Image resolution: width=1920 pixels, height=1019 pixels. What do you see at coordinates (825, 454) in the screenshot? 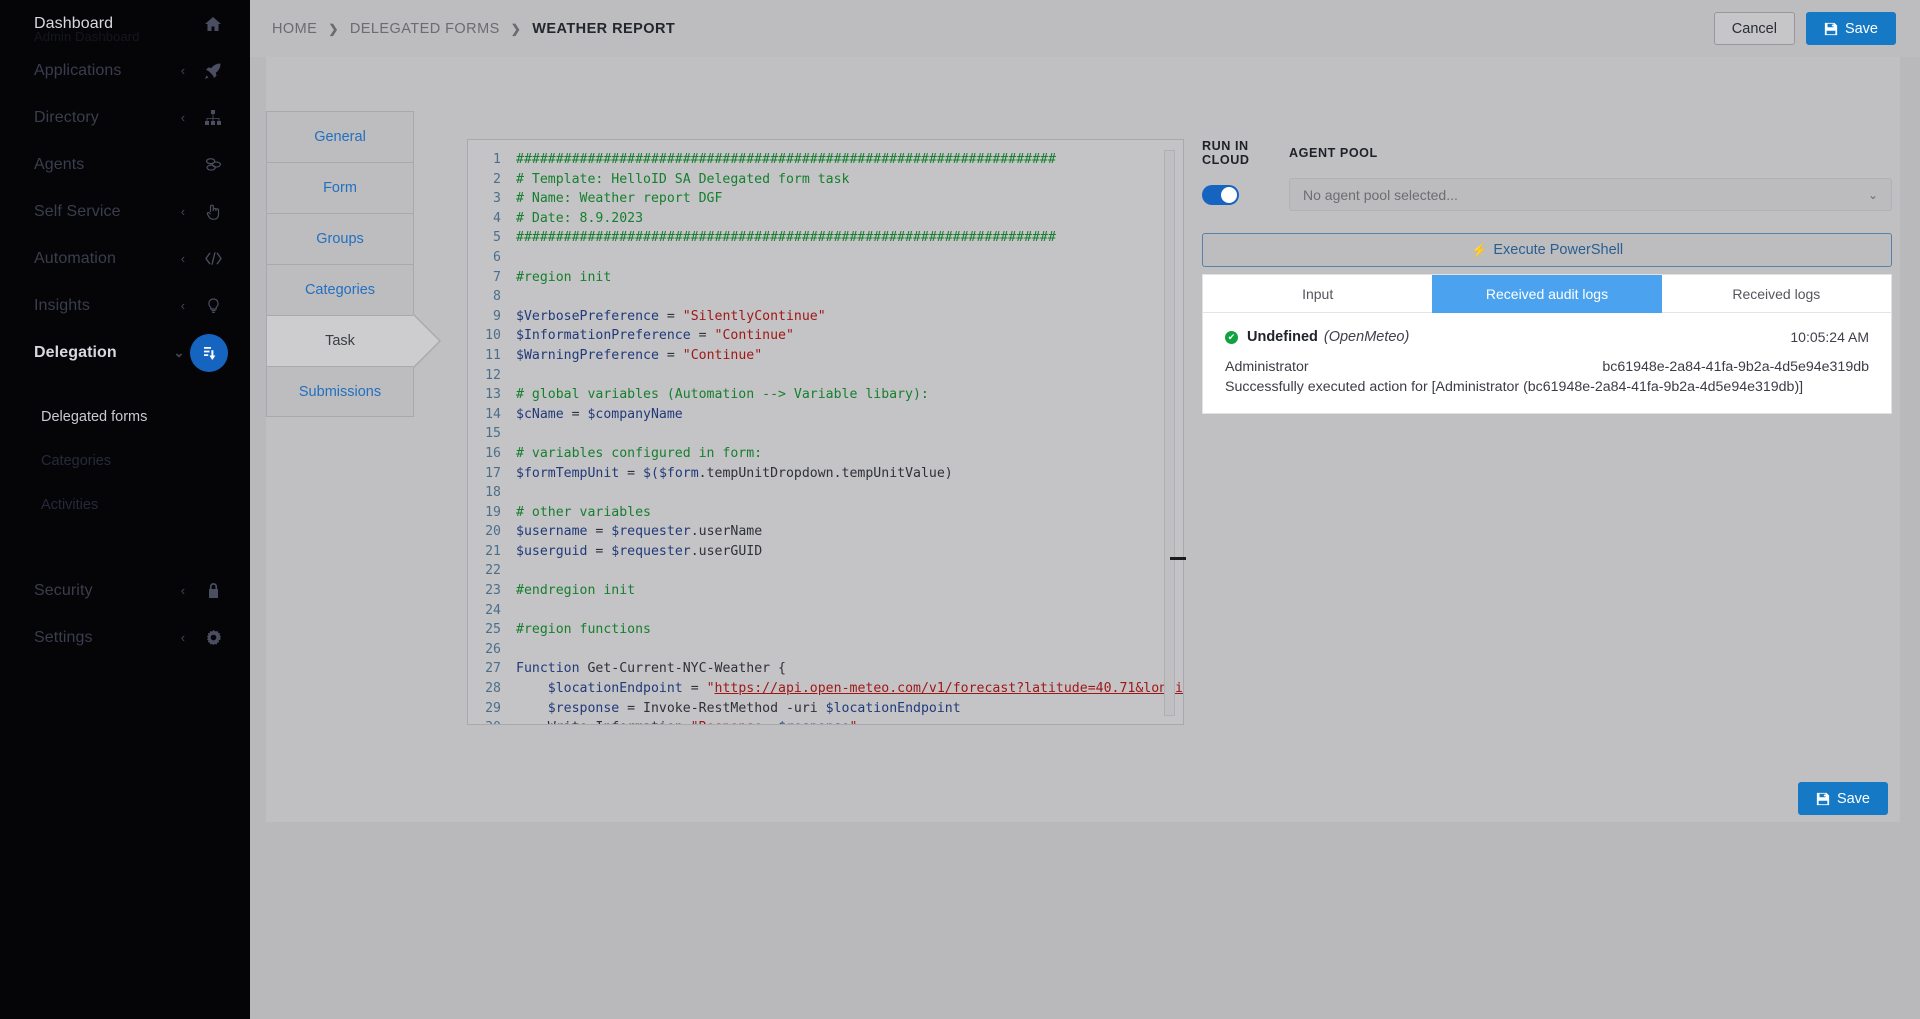
I see `code-line: 16 # variables configured in form:` at bounding box center [825, 454].